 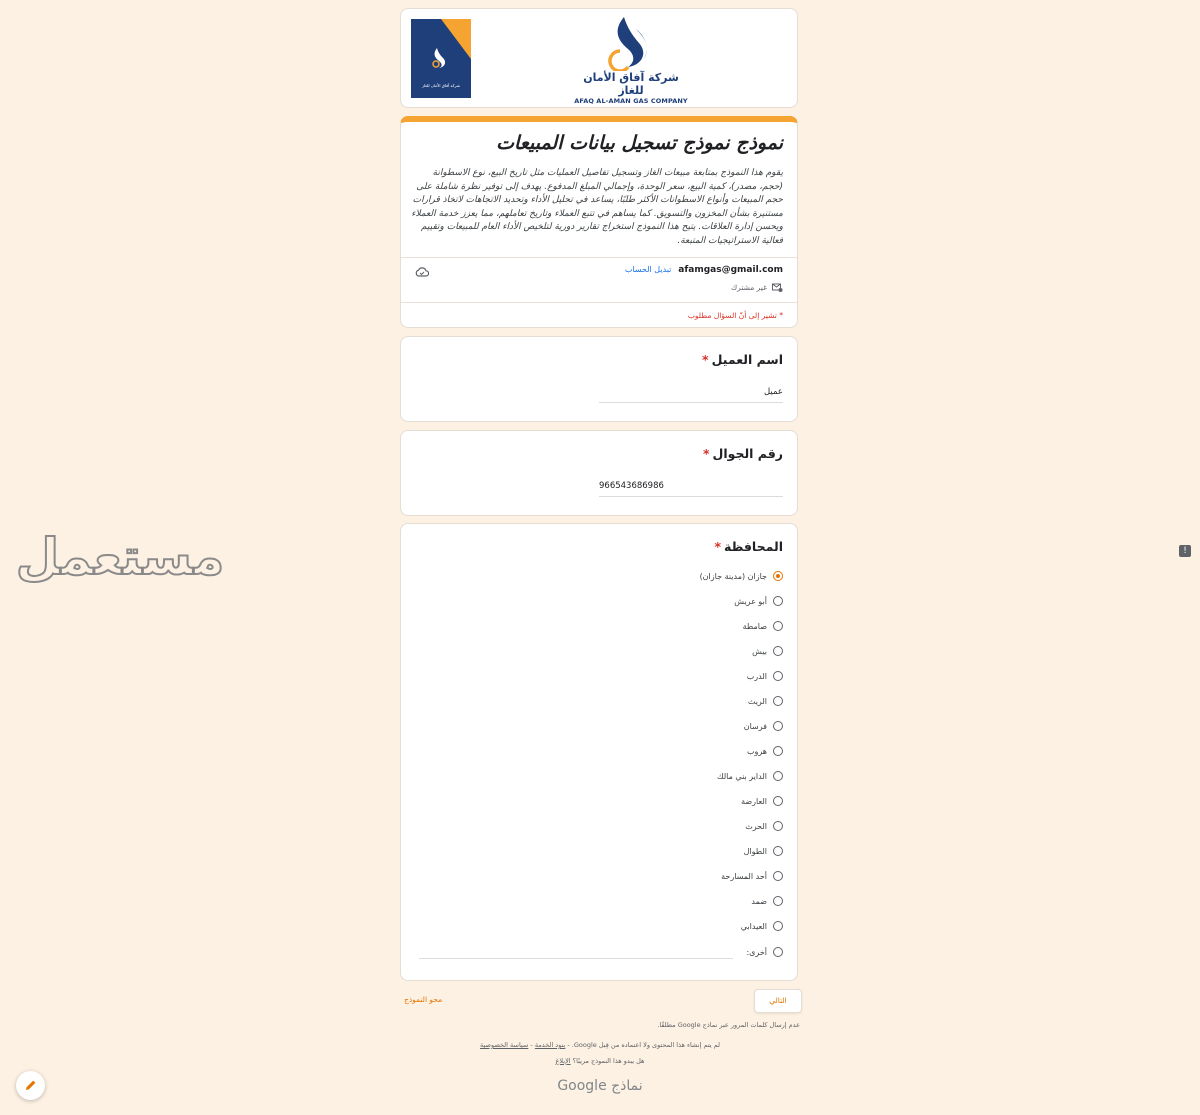 I want to click on not-shared-status: غير مشترك, so click(x=757, y=287).